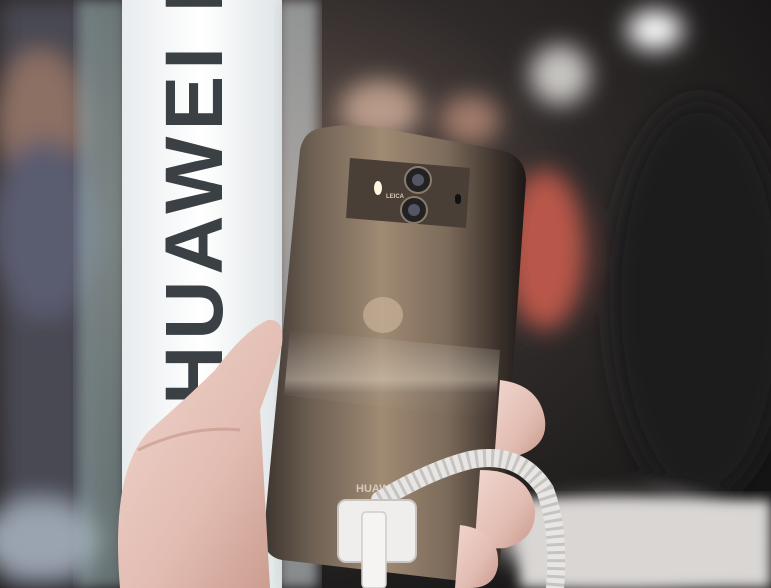 This screenshot has width=771, height=588. Describe the element at coordinates (102, 294) in the screenshot. I see `glass-pillar` at that location.